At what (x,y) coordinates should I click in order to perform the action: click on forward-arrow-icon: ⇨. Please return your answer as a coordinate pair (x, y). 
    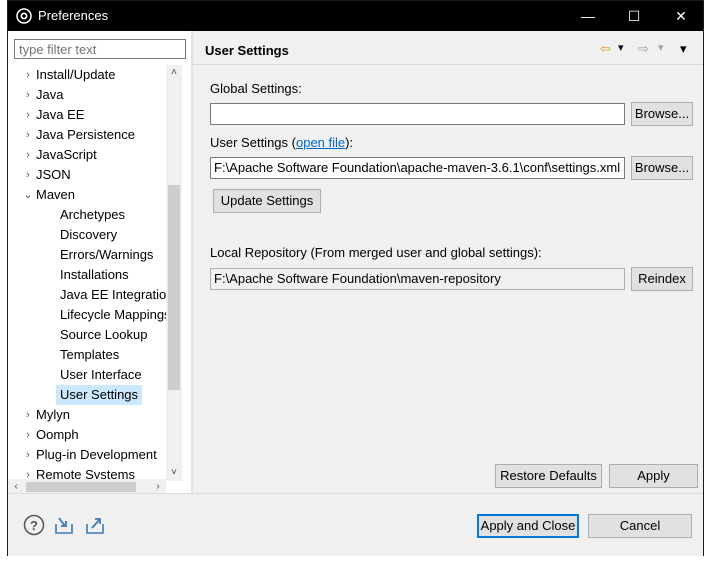
    Looking at the image, I should click on (643, 49).